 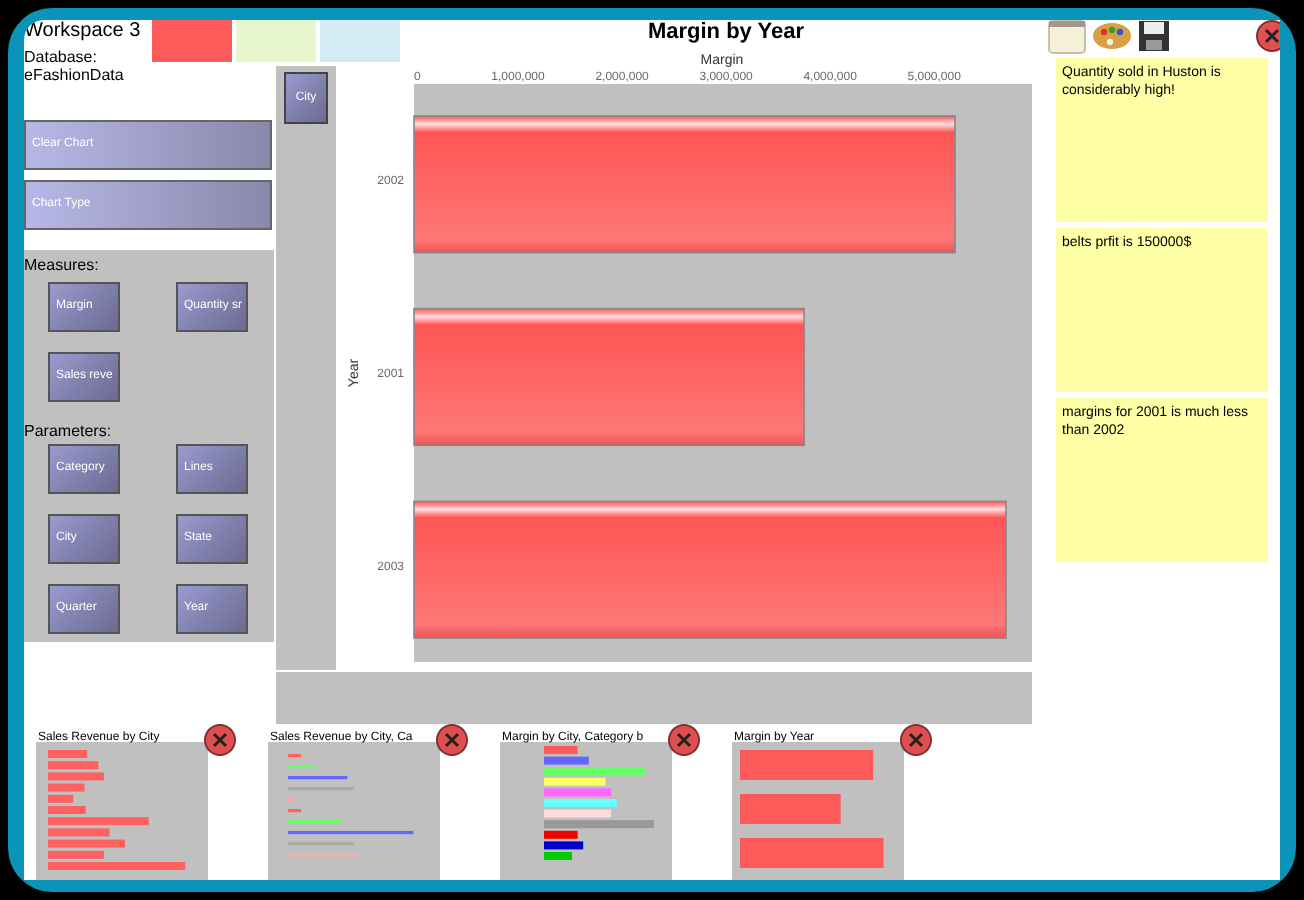 What do you see at coordinates (62, 266) in the screenshot?
I see `measures-label: Measures:` at bounding box center [62, 266].